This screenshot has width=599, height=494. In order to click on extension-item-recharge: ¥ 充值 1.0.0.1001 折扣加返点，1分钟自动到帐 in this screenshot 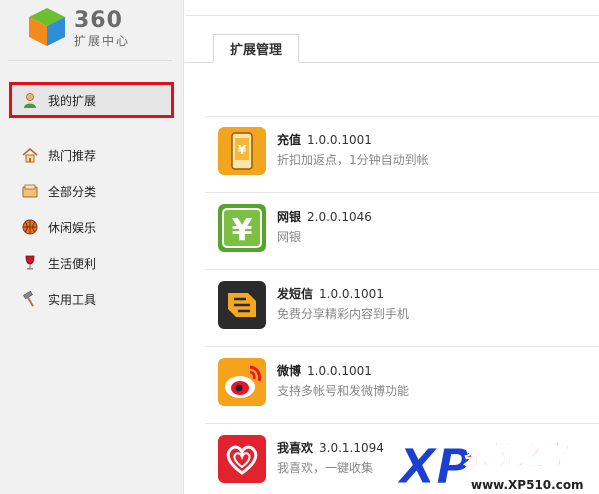, I will do `click(402, 155)`.